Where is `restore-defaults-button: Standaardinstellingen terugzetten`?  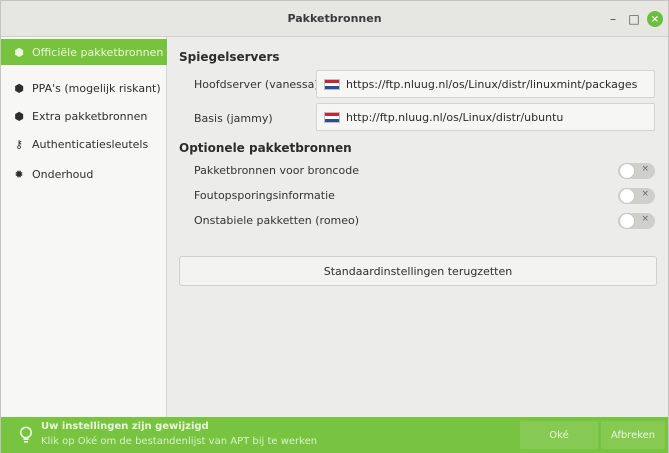 restore-defaults-button: Standaardinstellingen terugzetten is located at coordinates (418, 271).